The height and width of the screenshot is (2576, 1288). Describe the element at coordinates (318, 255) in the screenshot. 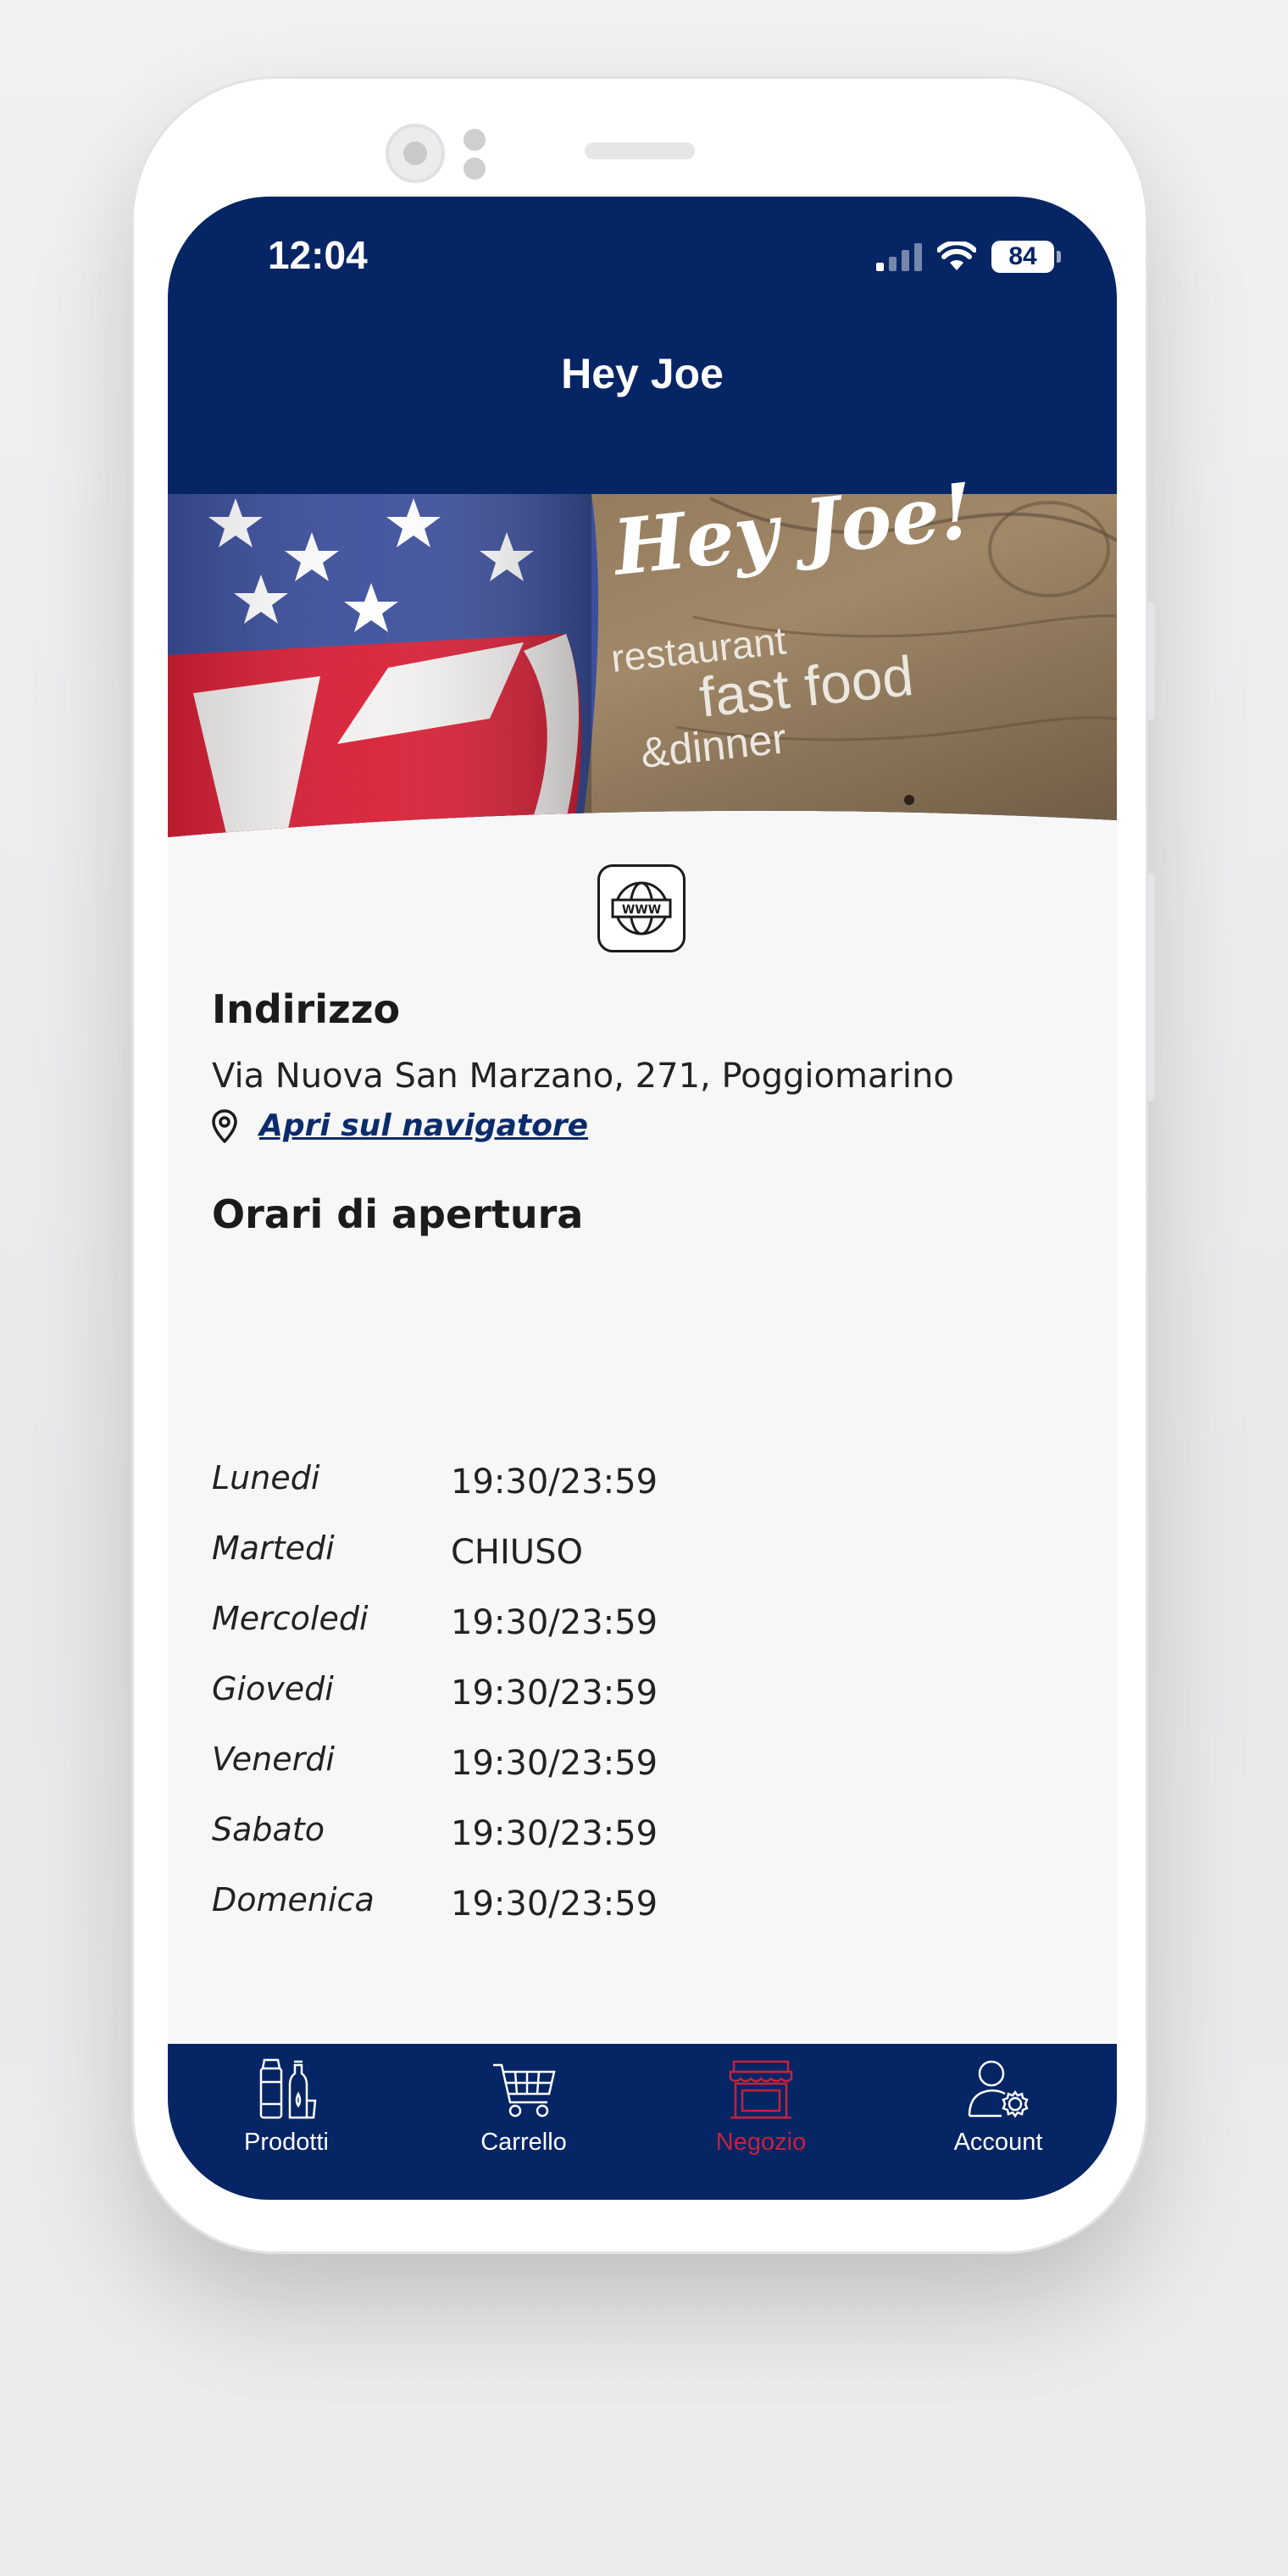

I see `status-time: 12:04` at that location.